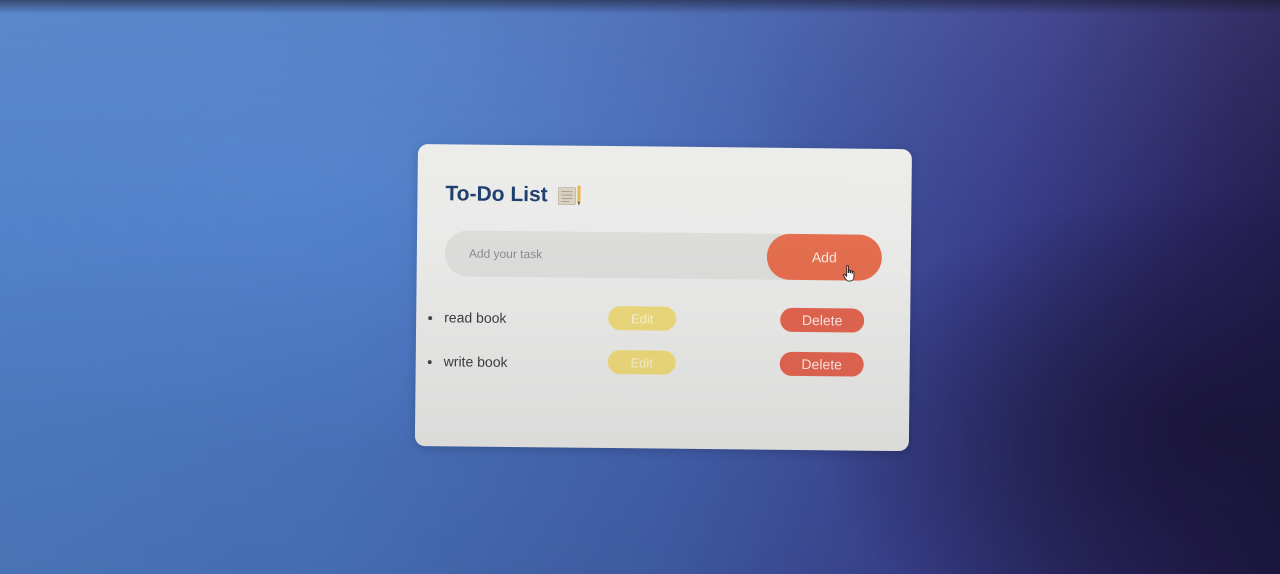  Describe the element at coordinates (475, 317) in the screenshot. I see `task-text: read book` at that location.